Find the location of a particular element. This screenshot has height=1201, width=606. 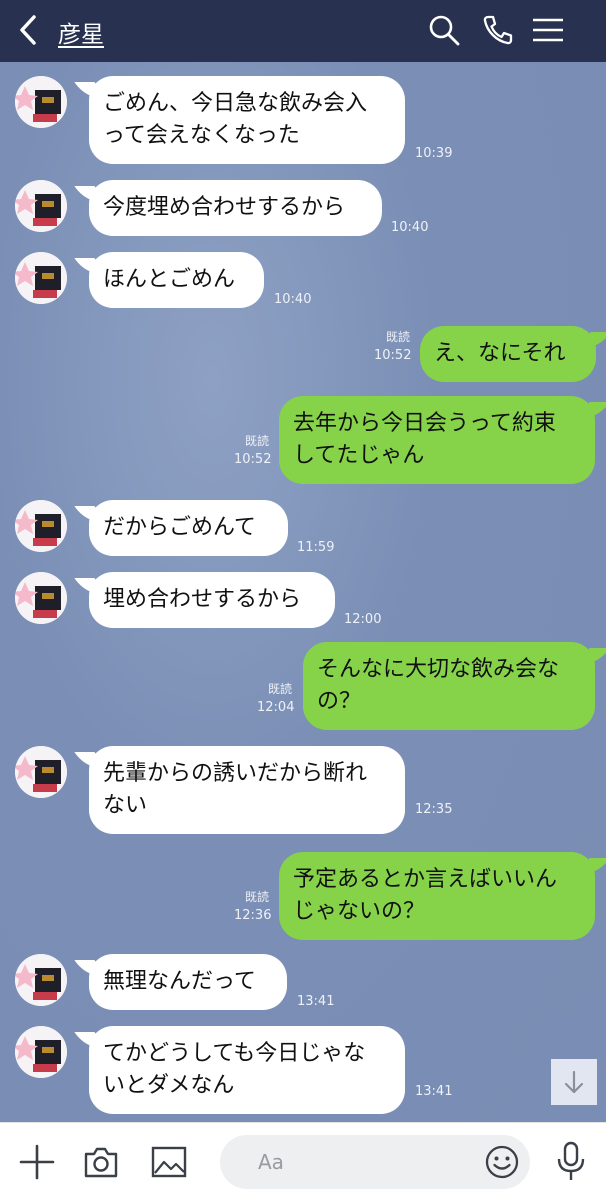

message-bubble: 去年から今日会うって約束 してたじゃん is located at coordinates (437, 440).